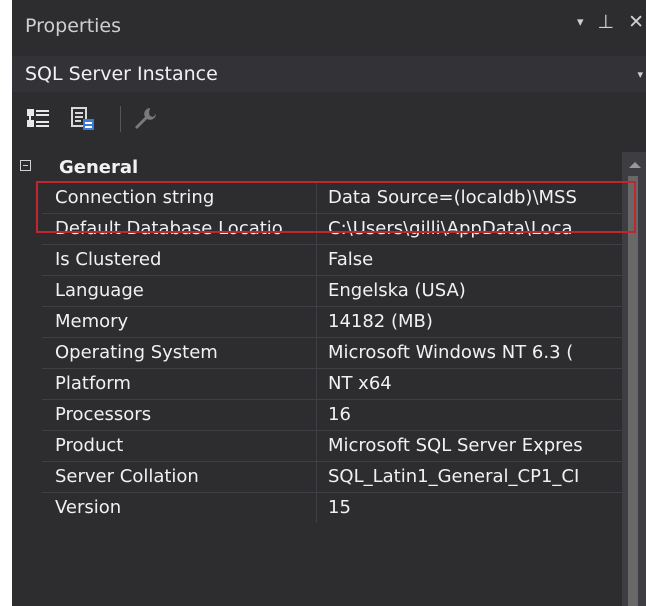 This screenshot has height=606, width=646. What do you see at coordinates (470, 508) in the screenshot?
I see `property-value: 15` at bounding box center [470, 508].